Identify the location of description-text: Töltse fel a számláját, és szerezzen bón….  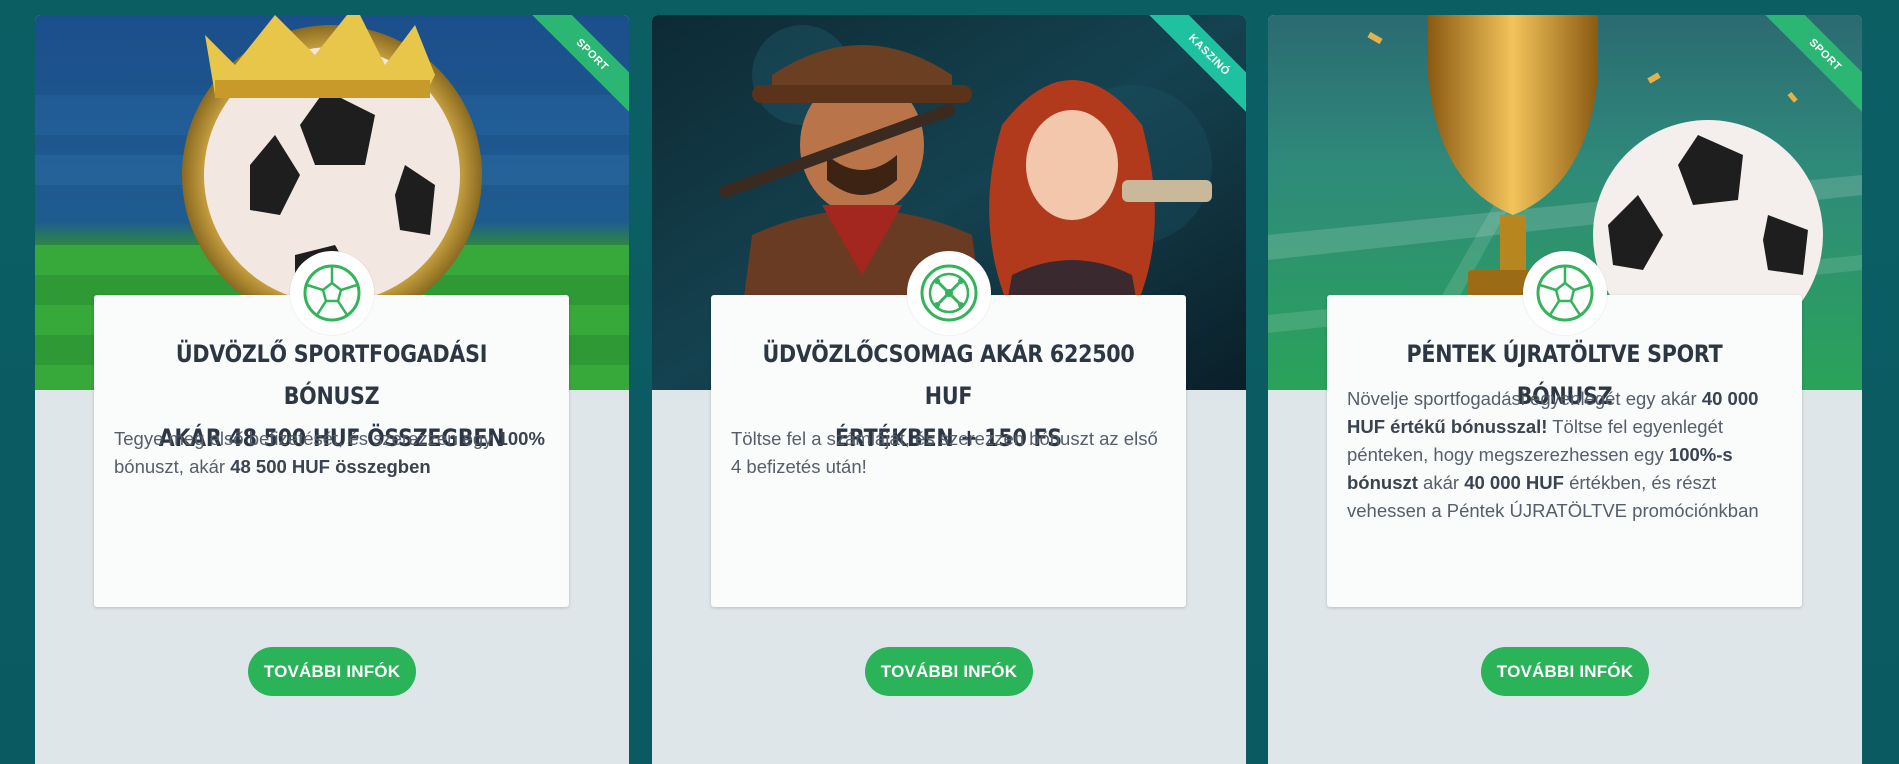
(944, 452).